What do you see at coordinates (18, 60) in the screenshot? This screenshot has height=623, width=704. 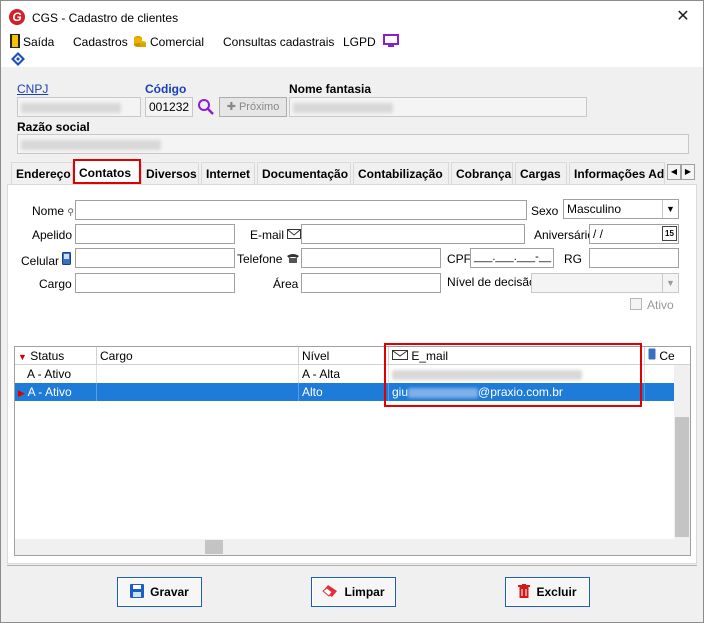 I see `diamond-tool-icon` at bounding box center [18, 60].